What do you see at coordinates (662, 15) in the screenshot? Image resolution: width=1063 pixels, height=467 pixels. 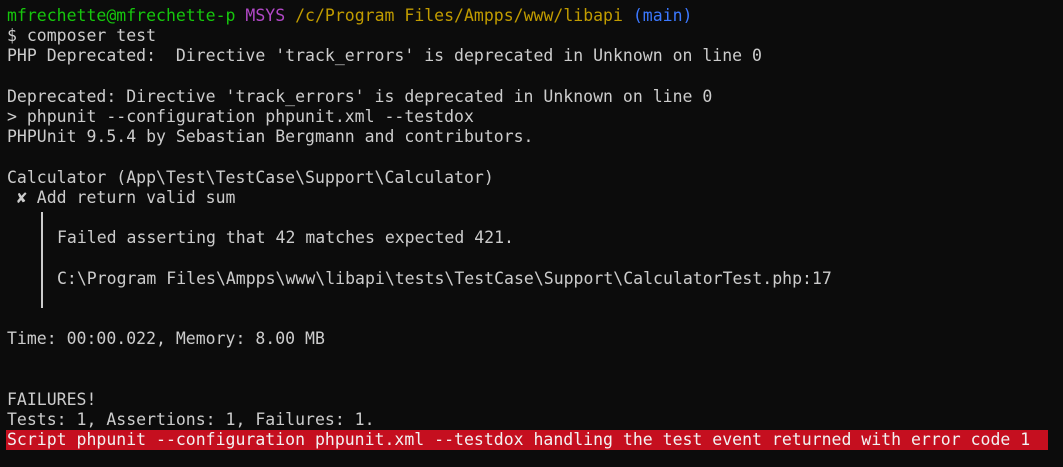 I see `prompt-branch: (main)` at bounding box center [662, 15].